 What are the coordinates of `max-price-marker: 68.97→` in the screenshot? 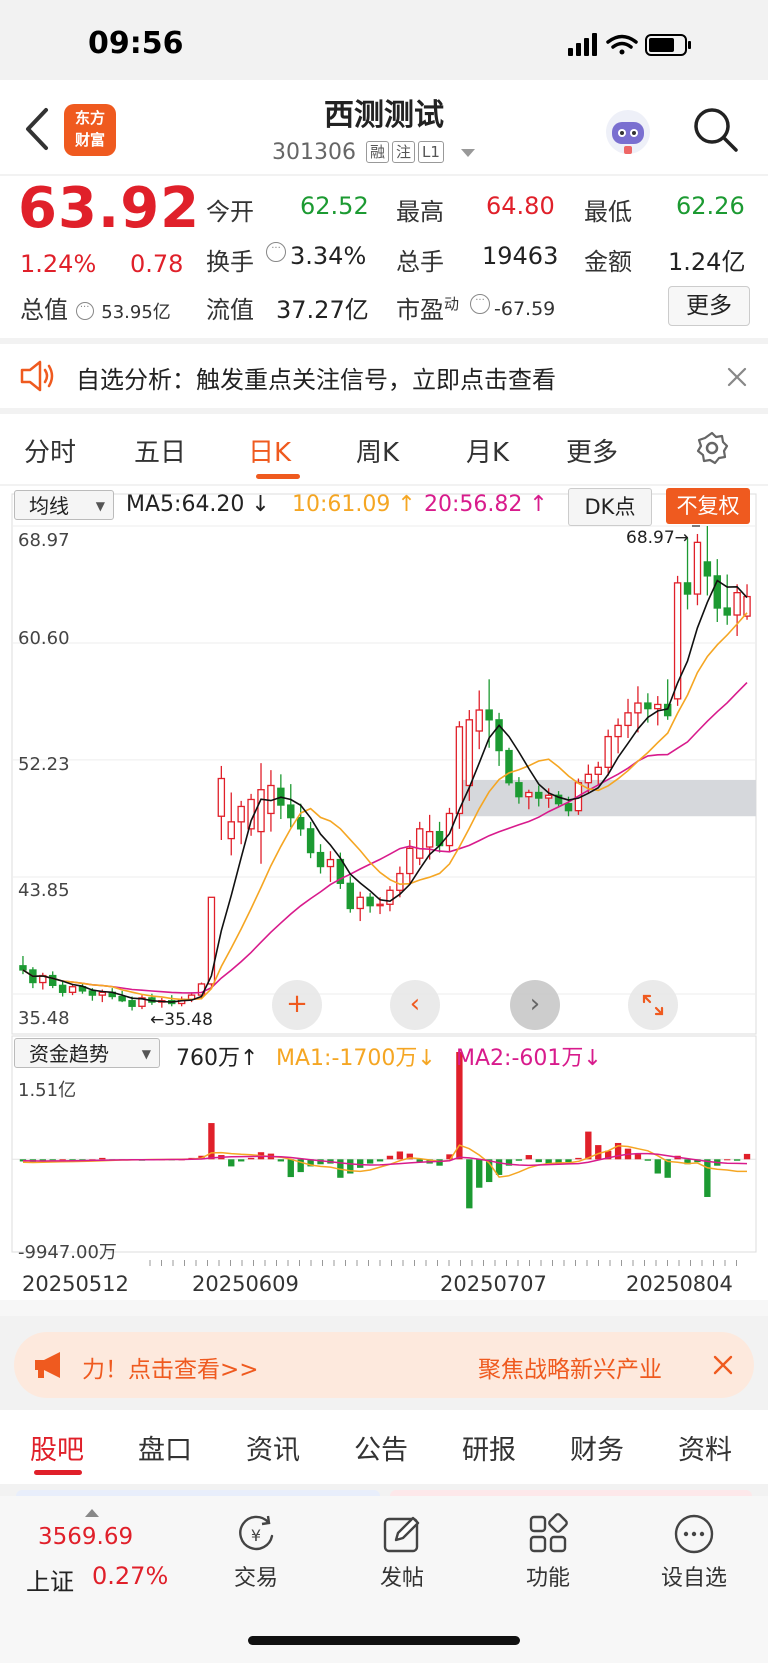 It's located at (657, 538).